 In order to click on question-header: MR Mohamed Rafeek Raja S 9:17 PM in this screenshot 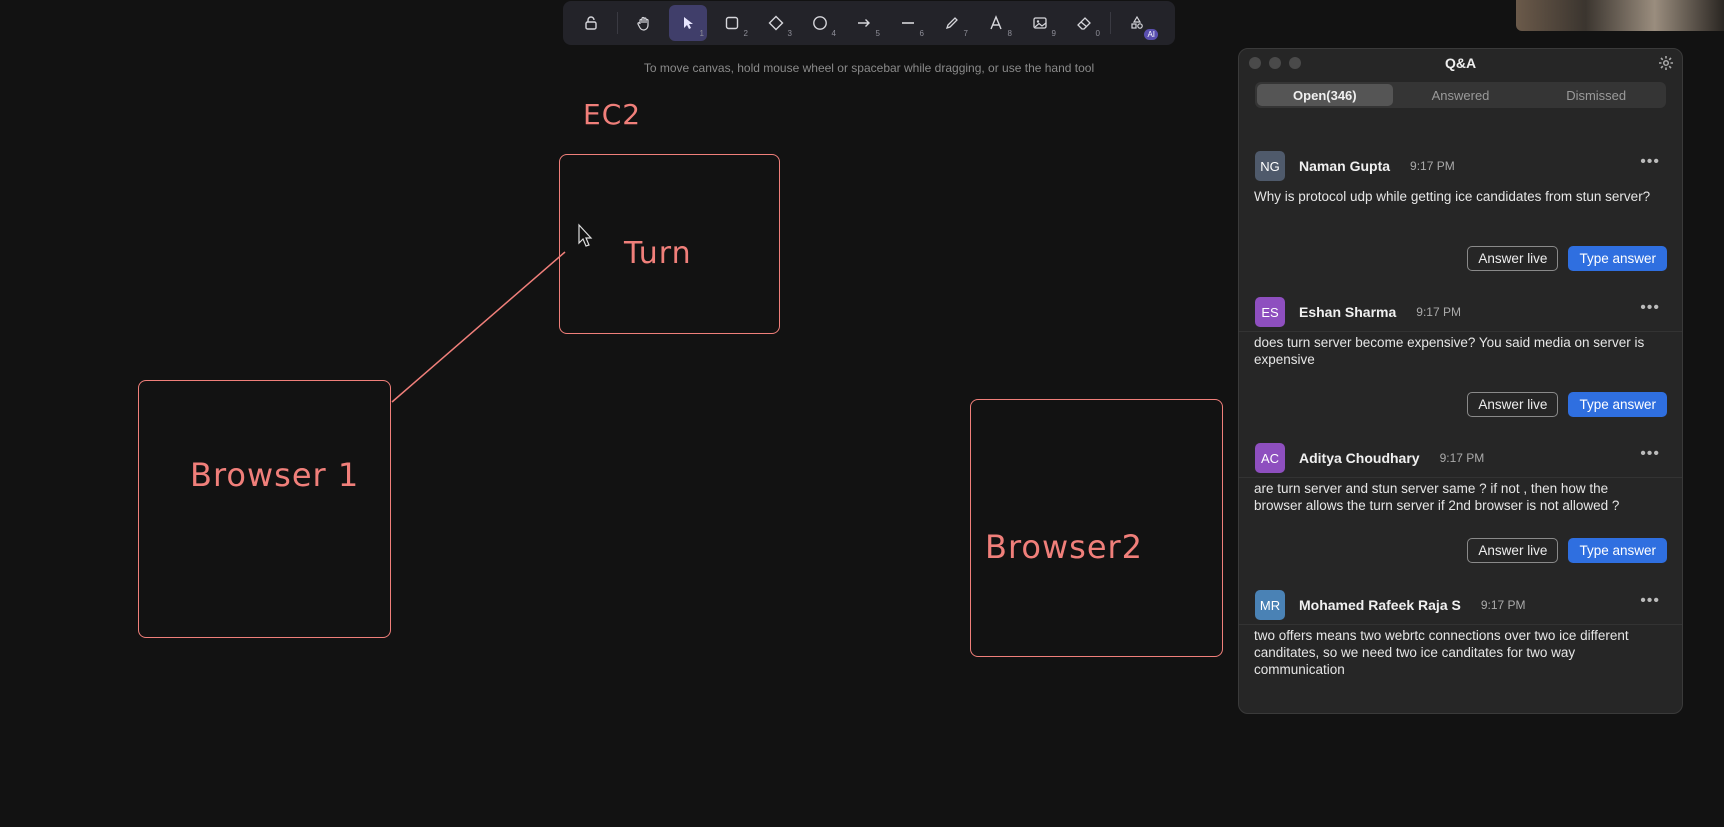, I will do `click(1390, 605)`.